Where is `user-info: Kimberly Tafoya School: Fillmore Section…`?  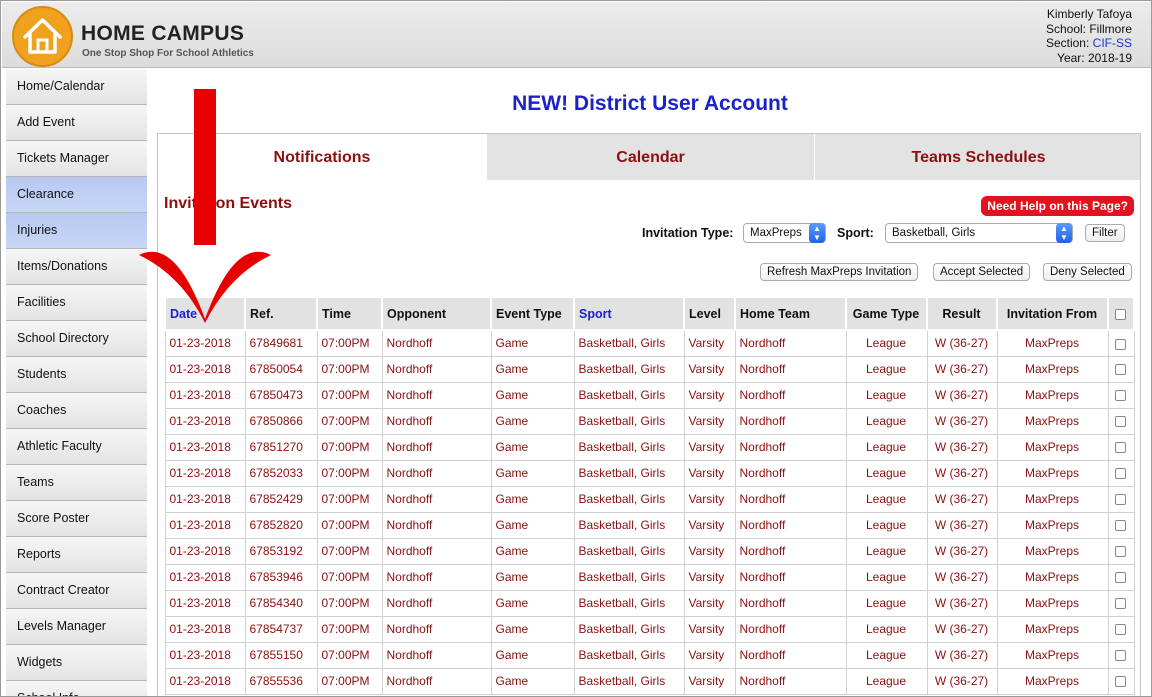
user-info: Kimberly Tafoya School: Fillmore Section… is located at coordinates (1089, 36).